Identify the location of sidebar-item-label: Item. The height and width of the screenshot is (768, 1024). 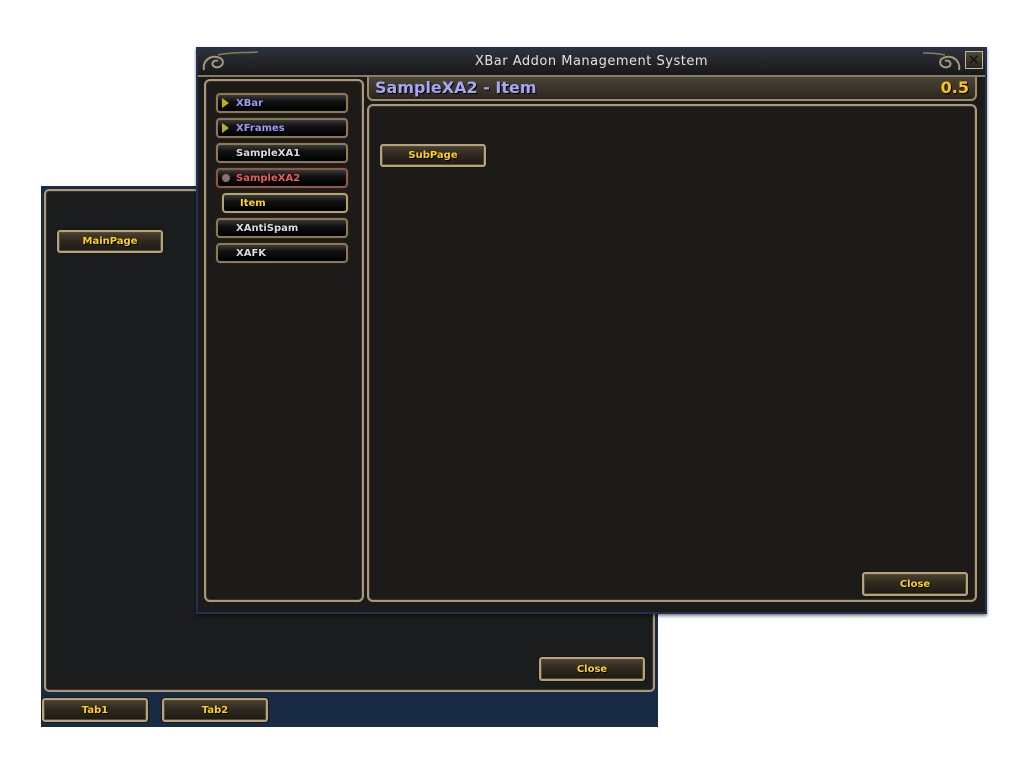
(253, 203).